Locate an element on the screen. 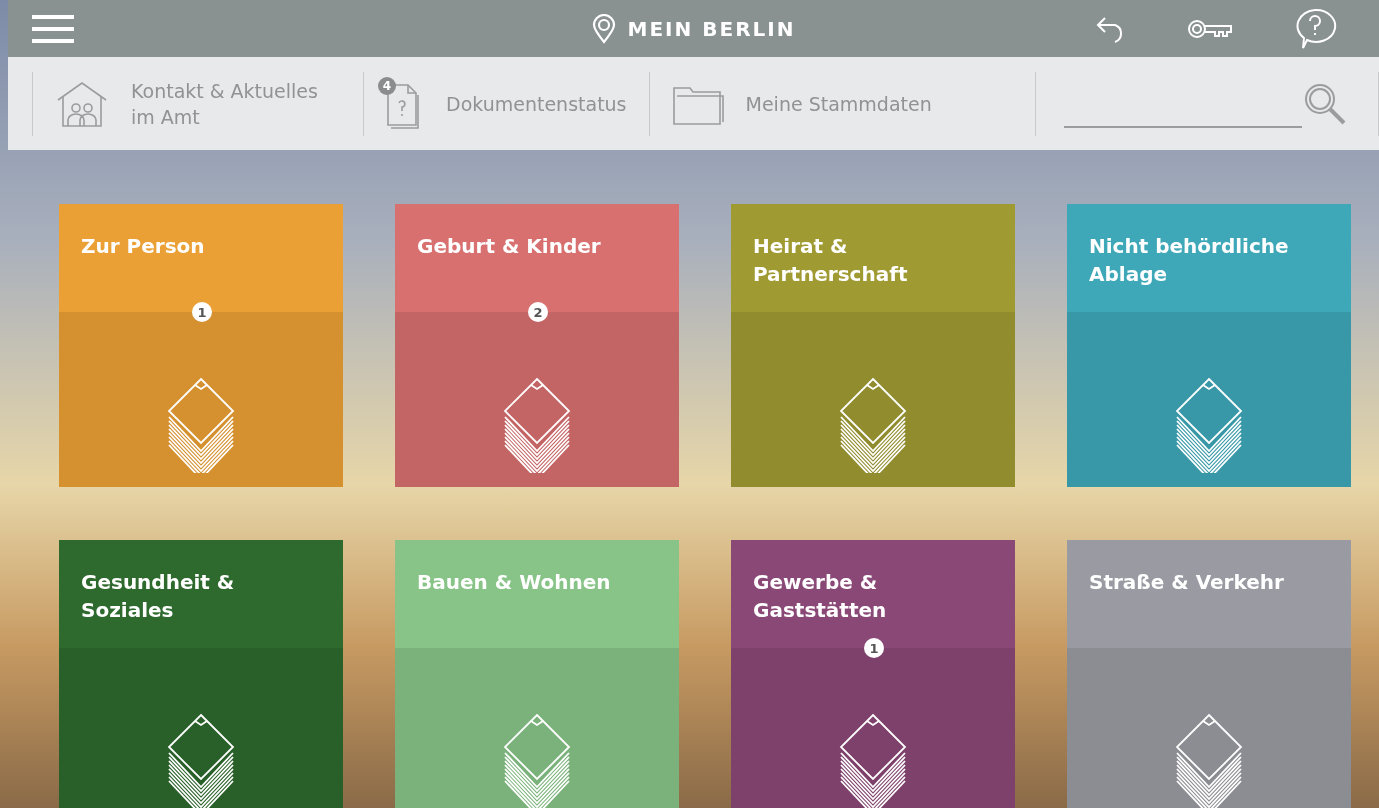  category-tile: Gewerbe & Gaststätten 1 is located at coordinates (873, 674).